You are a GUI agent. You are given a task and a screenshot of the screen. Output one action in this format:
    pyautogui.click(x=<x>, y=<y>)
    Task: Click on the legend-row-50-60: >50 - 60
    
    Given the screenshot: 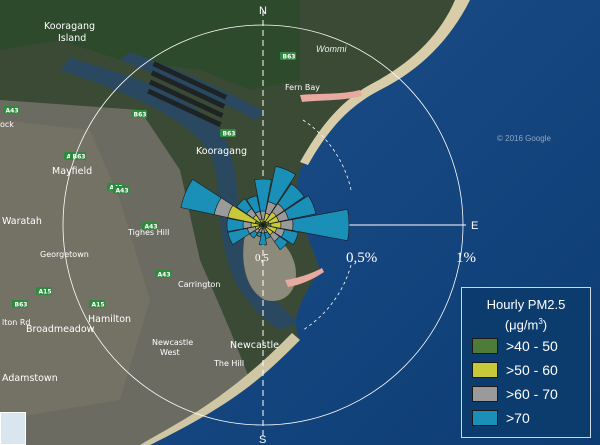 What is the action you would take?
    pyautogui.click(x=531, y=370)
    